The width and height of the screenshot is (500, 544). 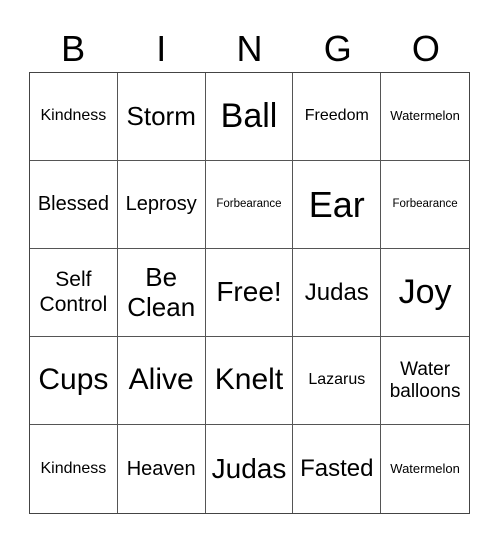 I want to click on header-letter-i: I, so click(x=161, y=48).